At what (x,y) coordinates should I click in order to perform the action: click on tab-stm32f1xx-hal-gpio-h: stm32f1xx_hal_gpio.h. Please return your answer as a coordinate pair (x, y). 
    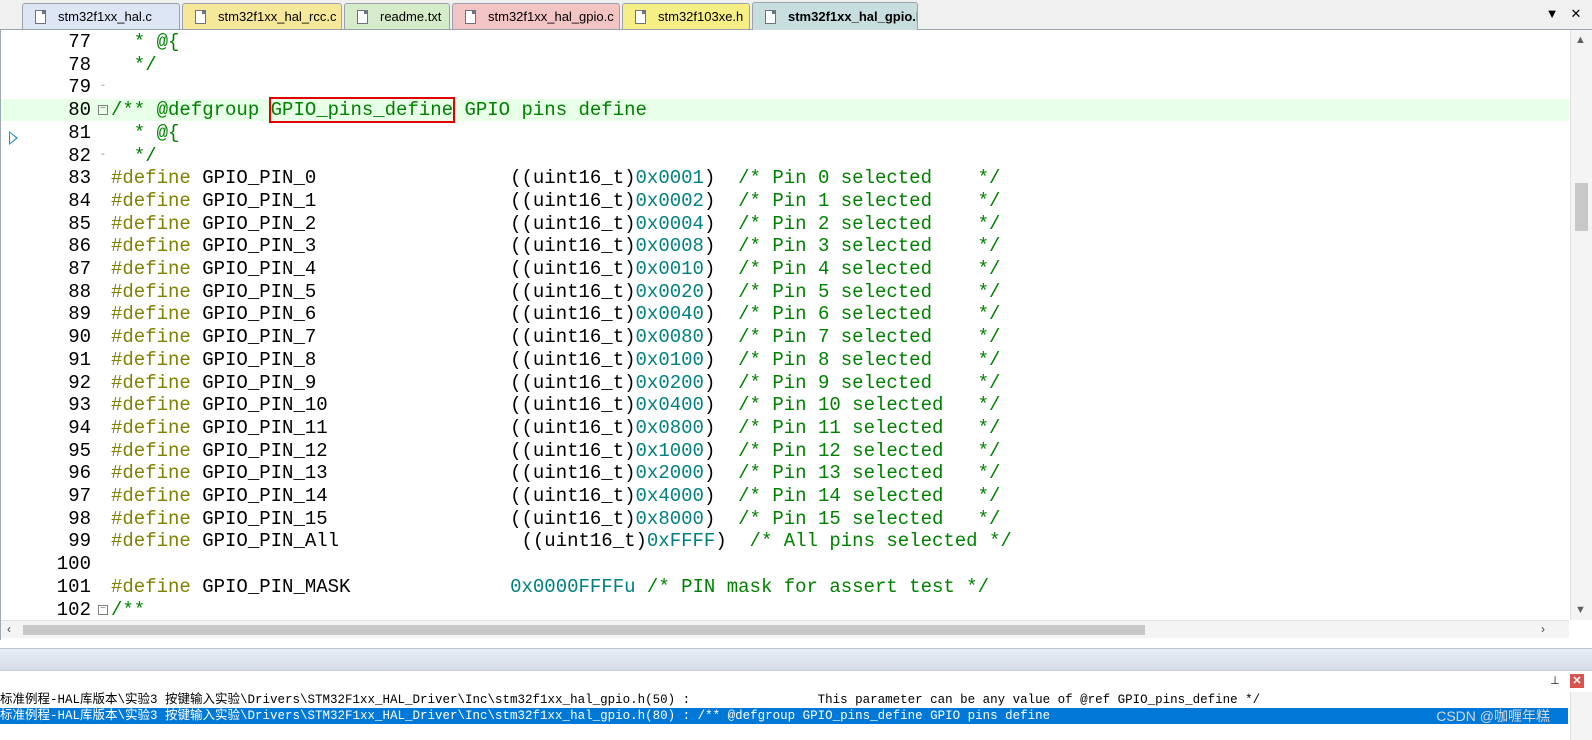
    Looking at the image, I should click on (835, 16).